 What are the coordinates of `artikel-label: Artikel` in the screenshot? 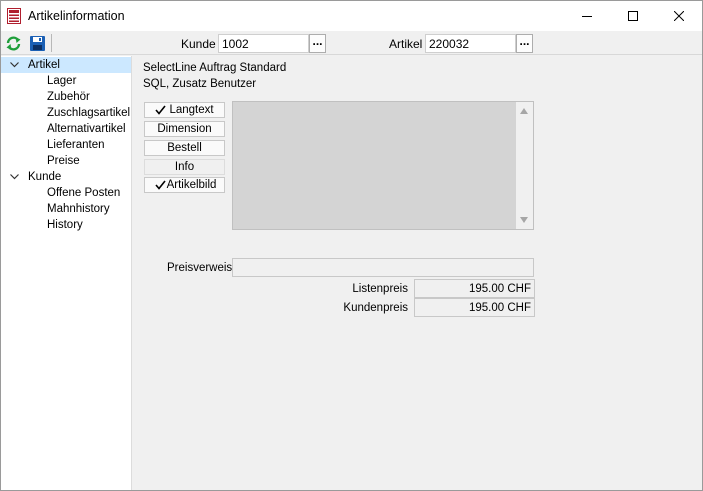 It's located at (406, 44).